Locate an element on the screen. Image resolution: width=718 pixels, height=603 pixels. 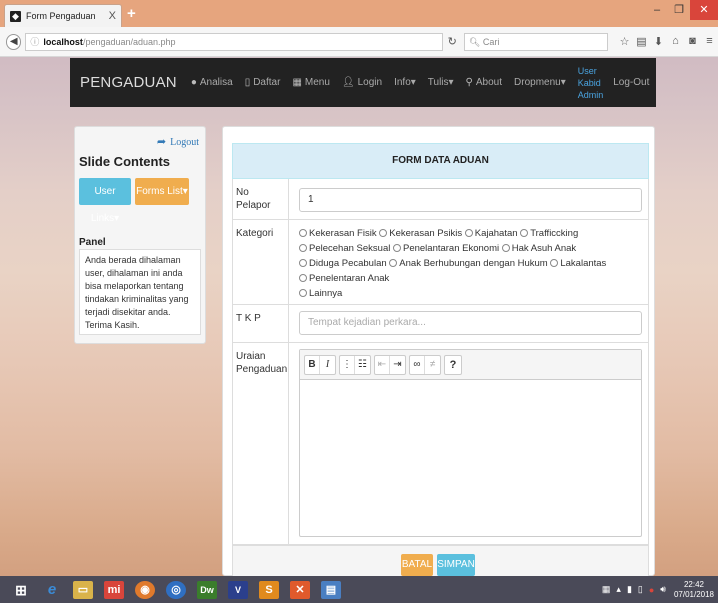
radio-option: Anak Berhubungan dengan Hukum is located at coordinates (468, 263).